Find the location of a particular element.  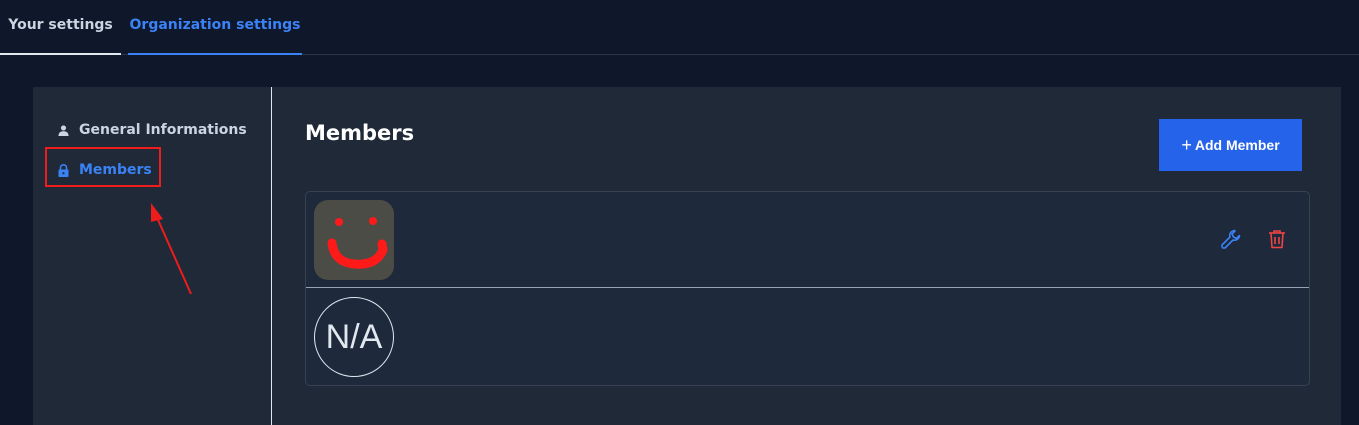

sidebar-item-label: General Informations is located at coordinates (163, 130).